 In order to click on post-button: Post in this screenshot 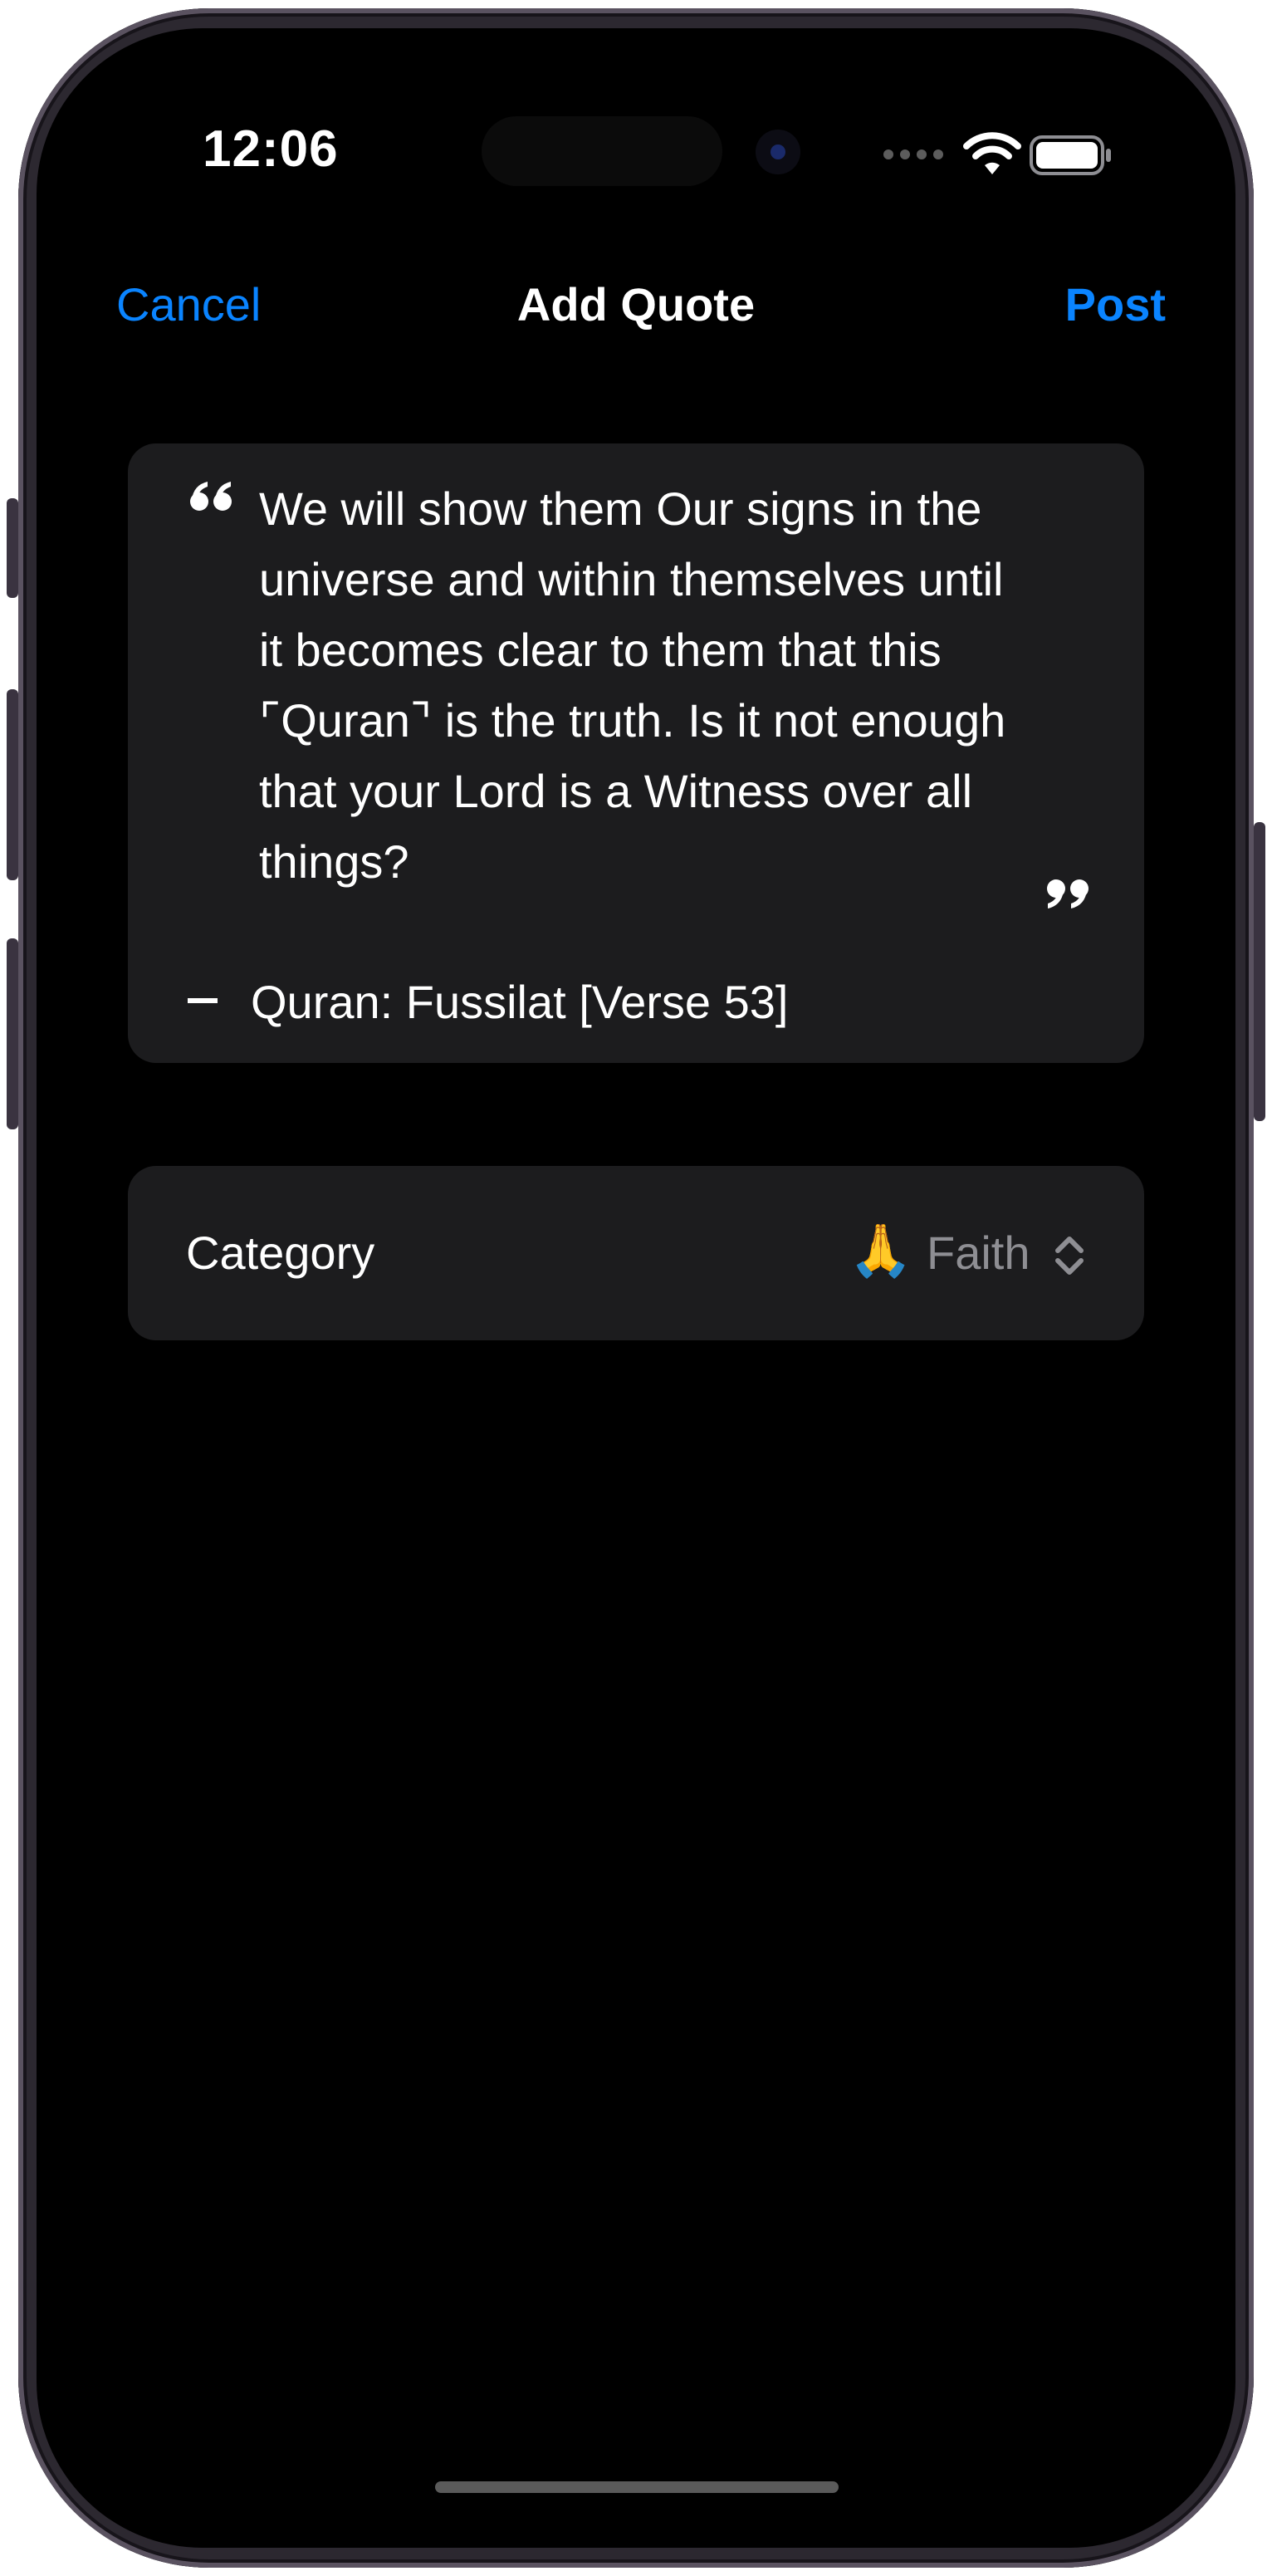, I will do `click(1115, 304)`.